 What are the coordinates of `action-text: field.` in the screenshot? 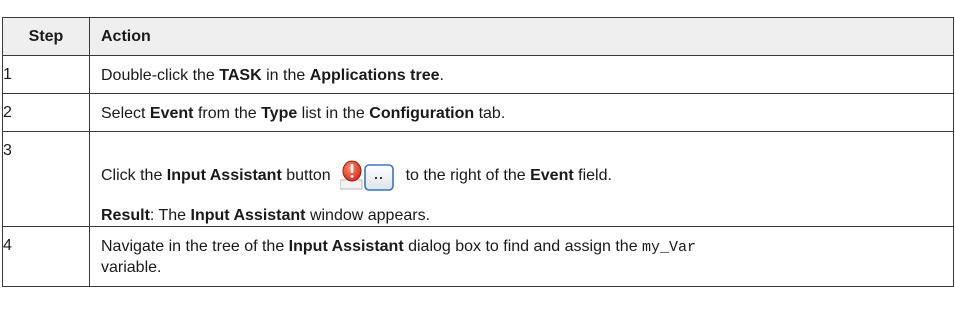 It's located at (592, 175).